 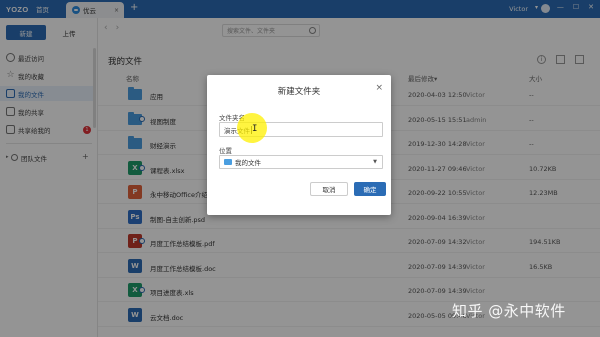 What do you see at coordinates (301, 162) in the screenshot?
I see `location-select: 我的文件 ▼` at bounding box center [301, 162].